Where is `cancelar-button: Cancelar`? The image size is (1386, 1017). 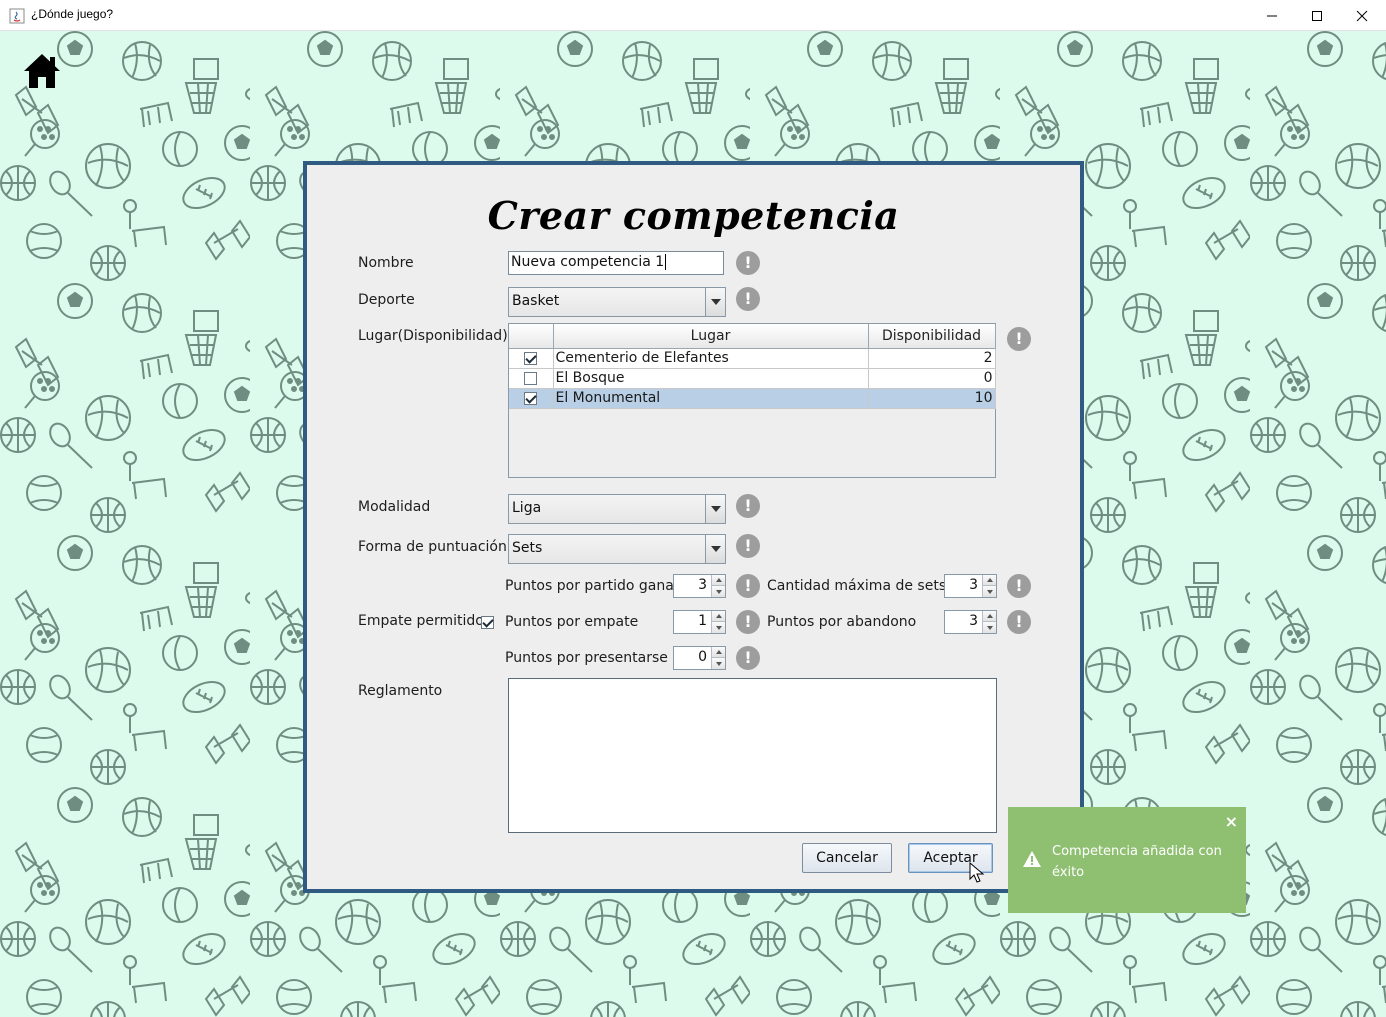
cancelar-button: Cancelar is located at coordinates (847, 858).